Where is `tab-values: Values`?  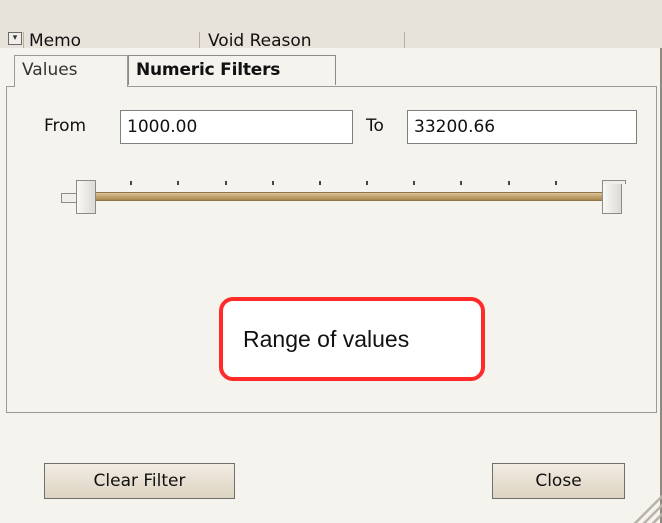
tab-values: Values is located at coordinates (71, 71).